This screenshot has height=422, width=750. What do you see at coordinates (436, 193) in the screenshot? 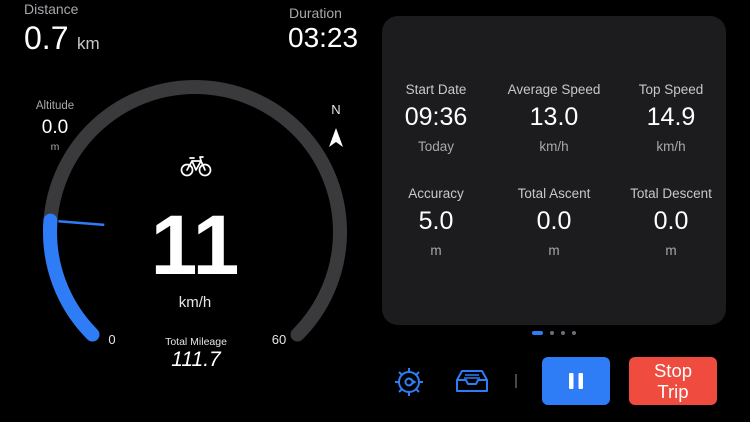
I see `stat-title: Accuracy` at bounding box center [436, 193].